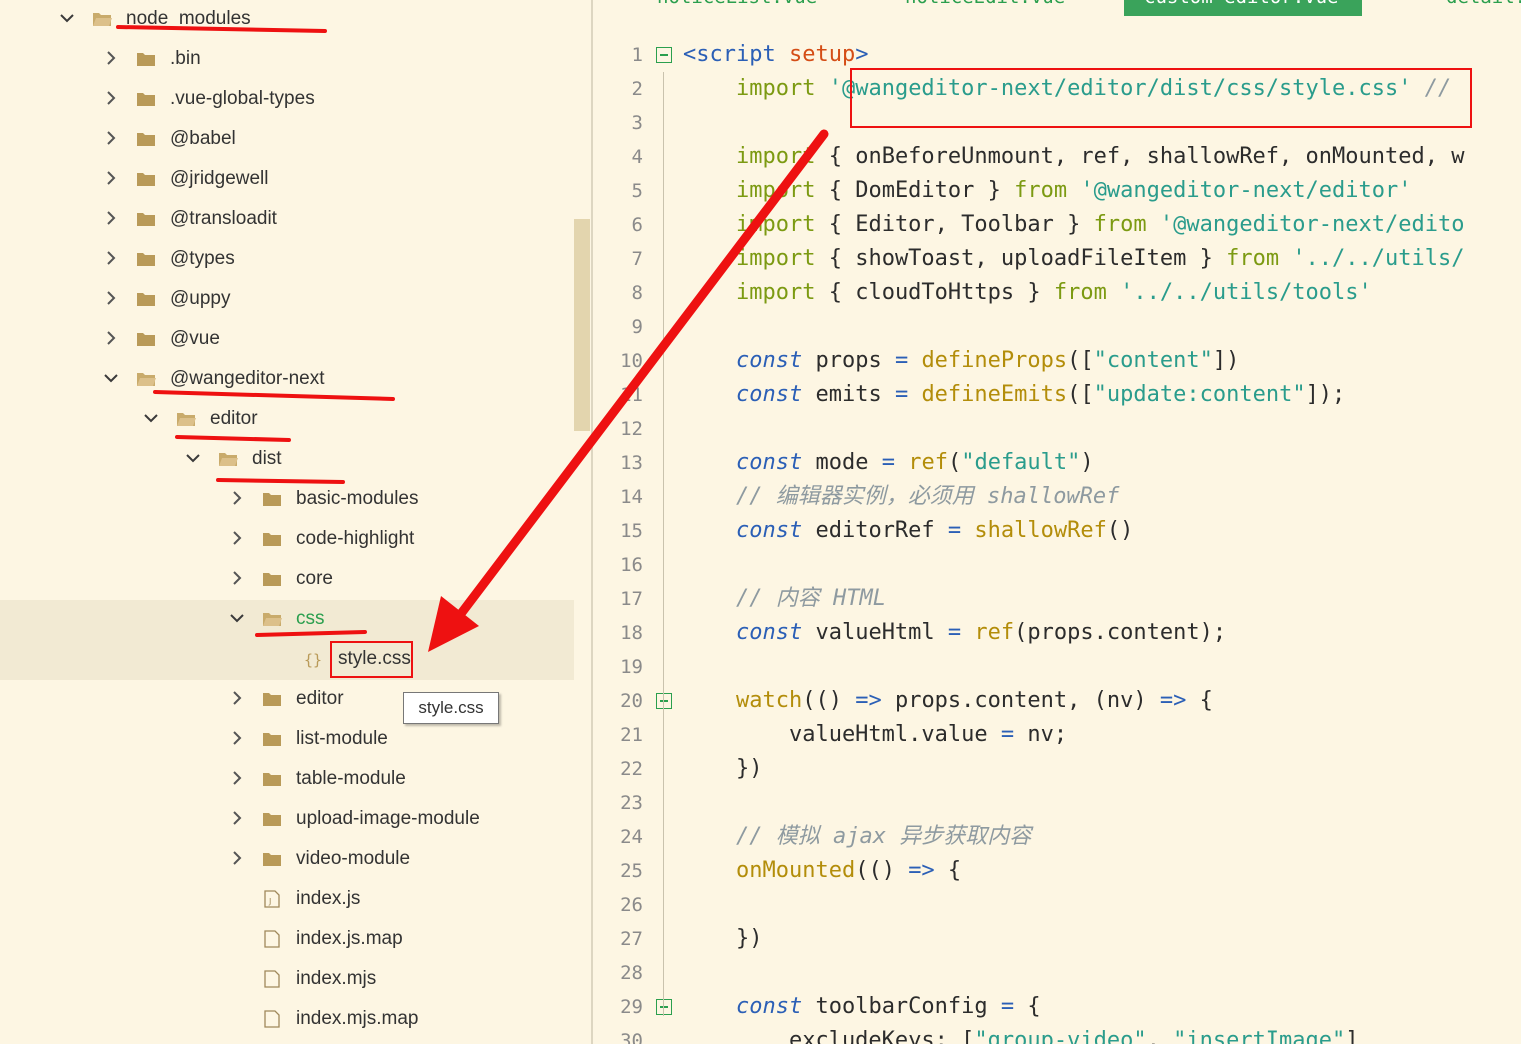 This screenshot has height=1044, width=1521. I want to click on tree-item-bin: .bin, so click(287, 60).